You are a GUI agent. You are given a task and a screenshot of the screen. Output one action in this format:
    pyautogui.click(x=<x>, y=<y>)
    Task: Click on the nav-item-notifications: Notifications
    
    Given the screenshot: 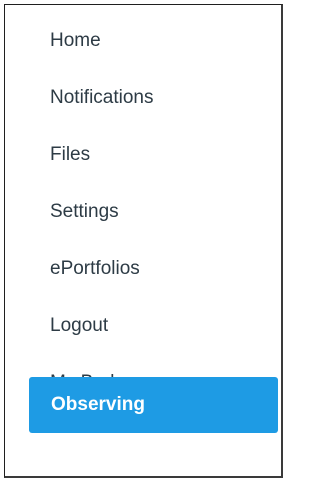 What is the action you would take?
    pyautogui.click(x=150, y=98)
    